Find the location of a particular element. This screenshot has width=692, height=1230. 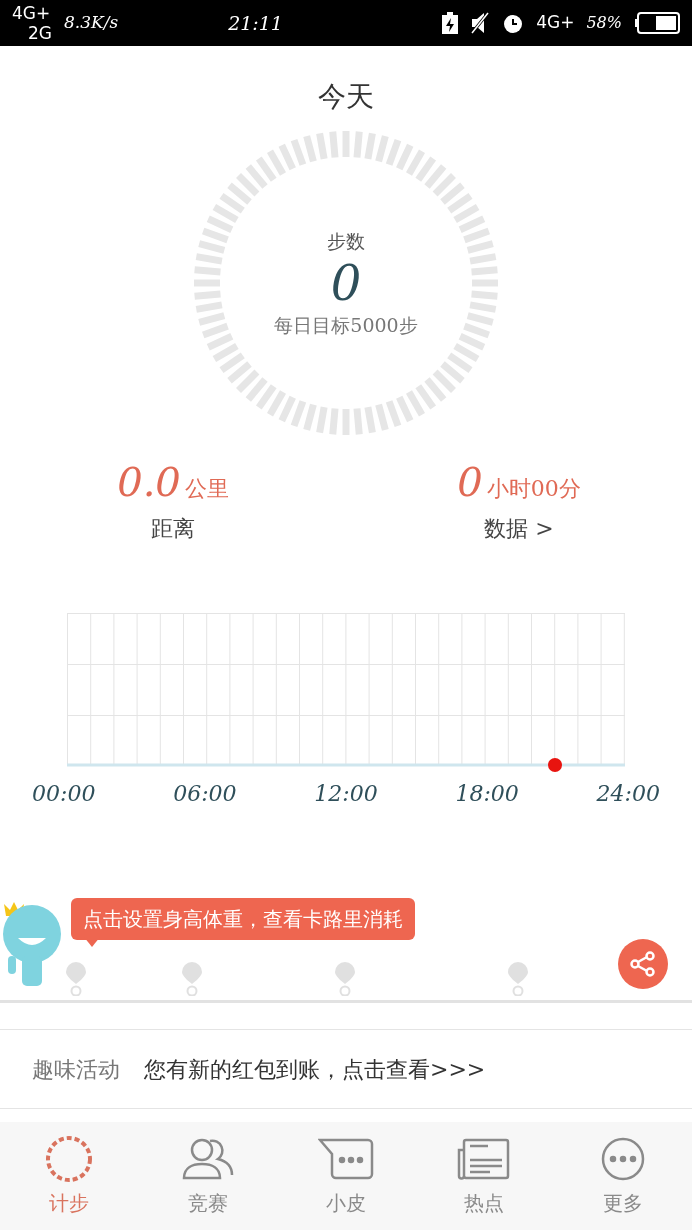

time-label: 12:00 is located at coordinates (346, 794).